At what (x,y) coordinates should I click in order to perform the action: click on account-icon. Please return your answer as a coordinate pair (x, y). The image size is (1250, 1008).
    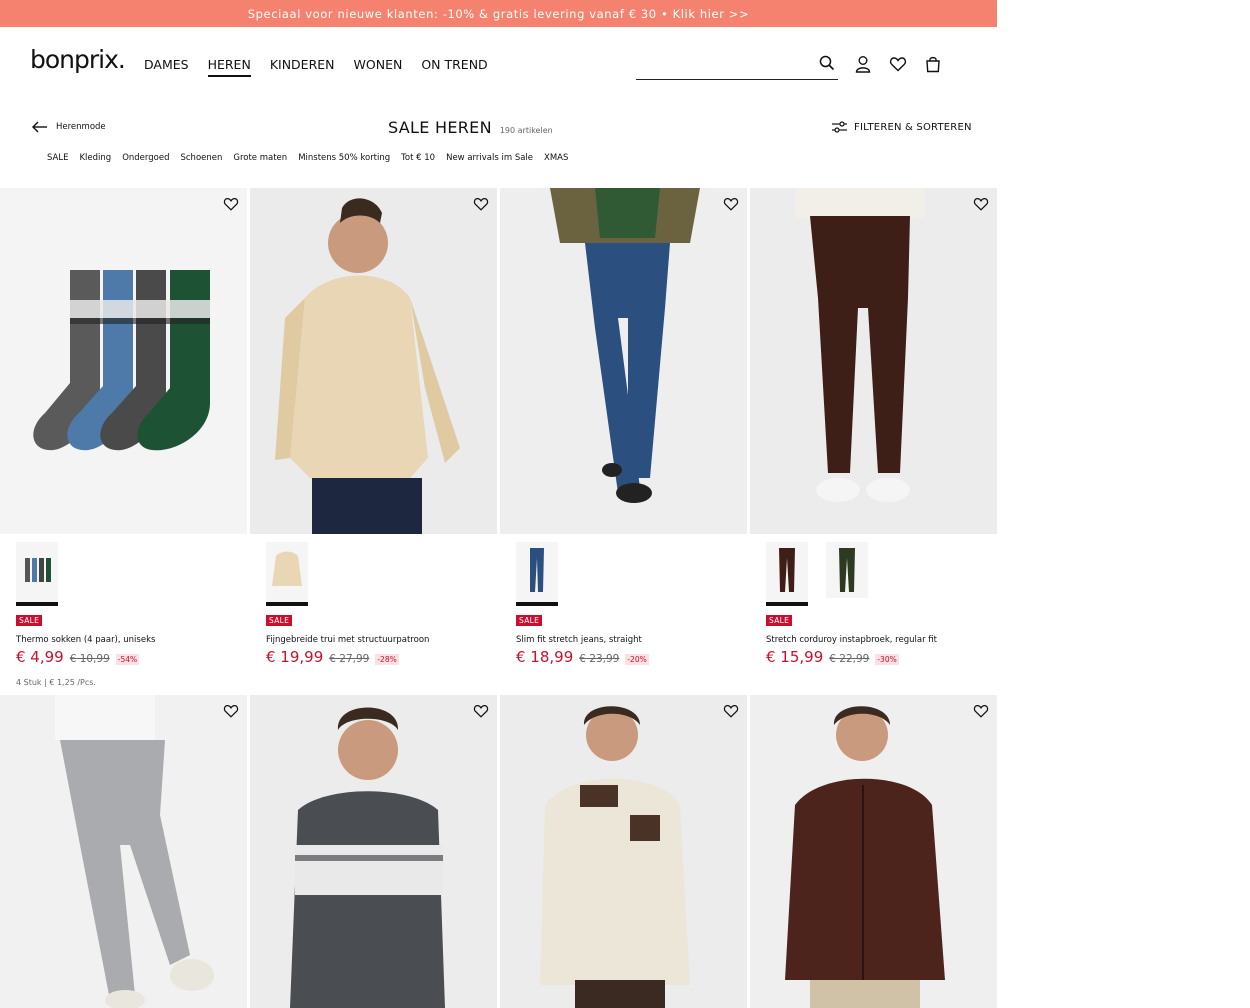
    Looking at the image, I should click on (863, 64).